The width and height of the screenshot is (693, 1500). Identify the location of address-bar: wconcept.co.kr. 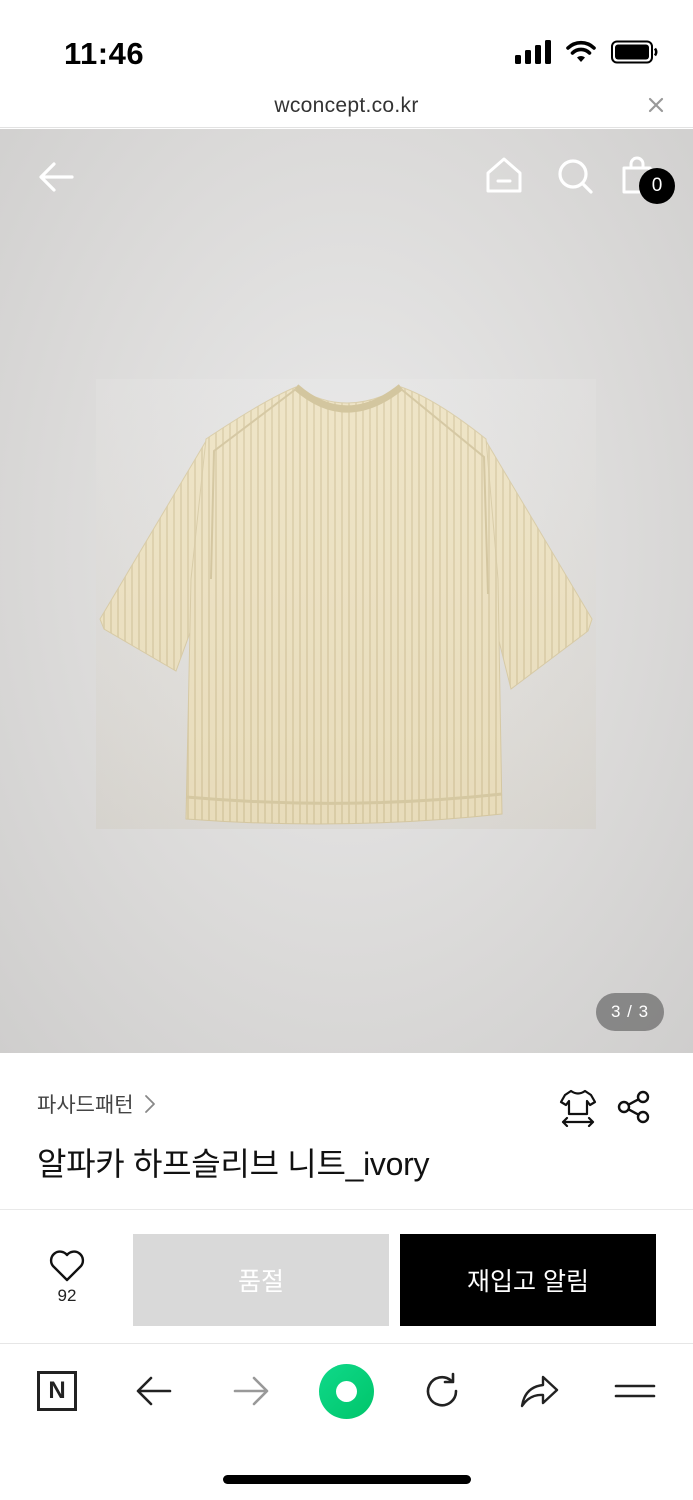
(346, 109).